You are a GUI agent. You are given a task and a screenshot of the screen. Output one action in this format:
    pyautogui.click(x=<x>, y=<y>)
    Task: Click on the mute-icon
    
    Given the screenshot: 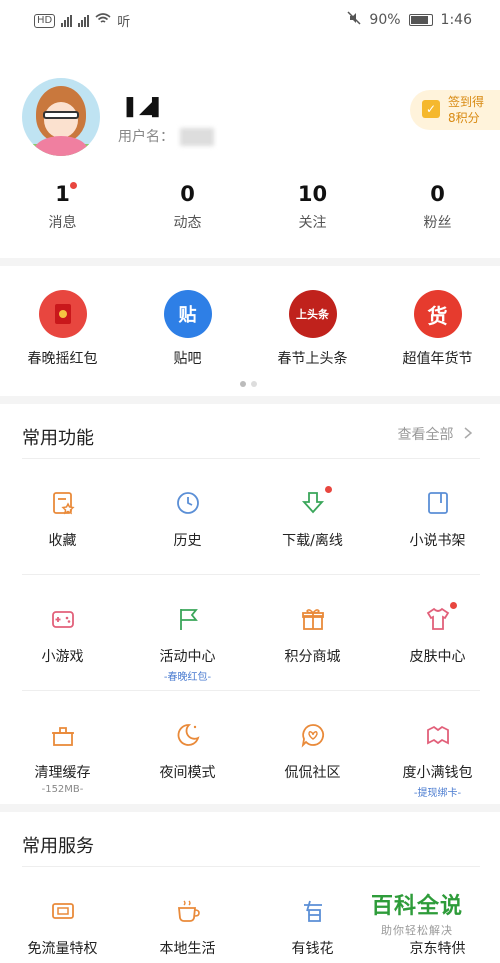 What is the action you would take?
    pyautogui.click(x=354, y=20)
    